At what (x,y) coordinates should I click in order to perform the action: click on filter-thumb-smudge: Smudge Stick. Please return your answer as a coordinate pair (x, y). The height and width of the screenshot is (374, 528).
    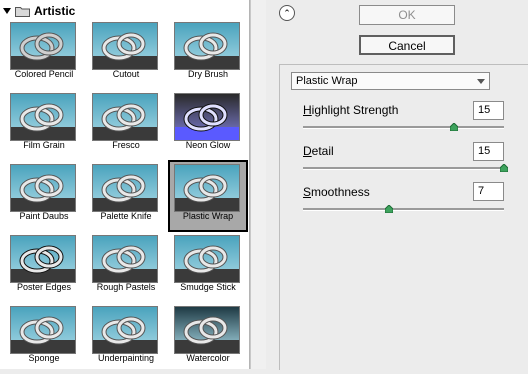
    Looking at the image, I should click on (208, 269).